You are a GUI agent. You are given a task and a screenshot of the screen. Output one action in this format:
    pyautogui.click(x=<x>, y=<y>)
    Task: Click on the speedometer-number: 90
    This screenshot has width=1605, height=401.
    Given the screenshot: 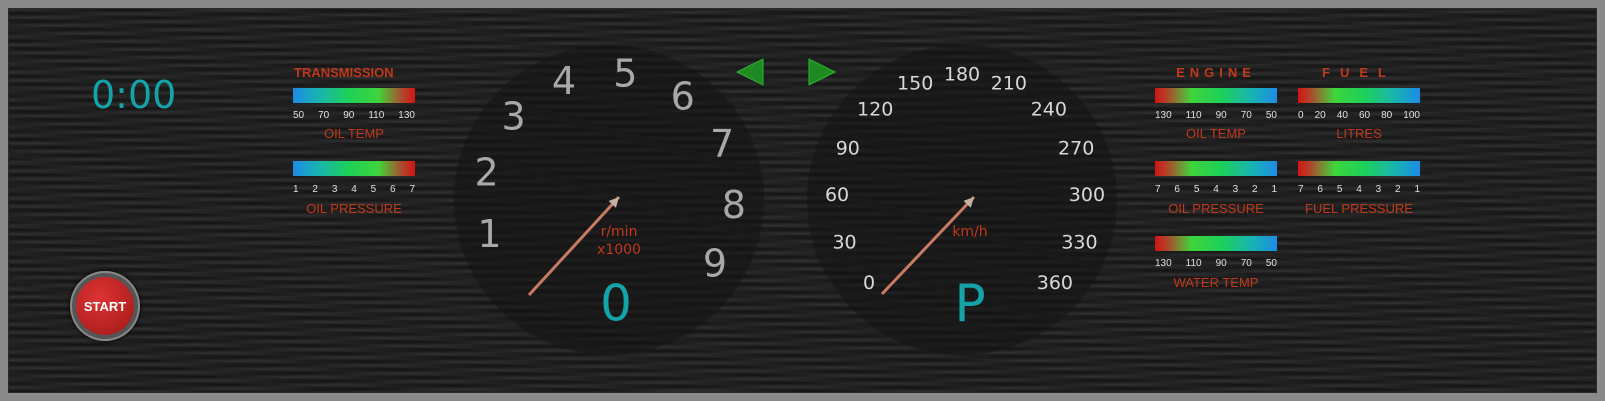 What is the action you would take?
    pyautogui.click(x=848, y=149)
    